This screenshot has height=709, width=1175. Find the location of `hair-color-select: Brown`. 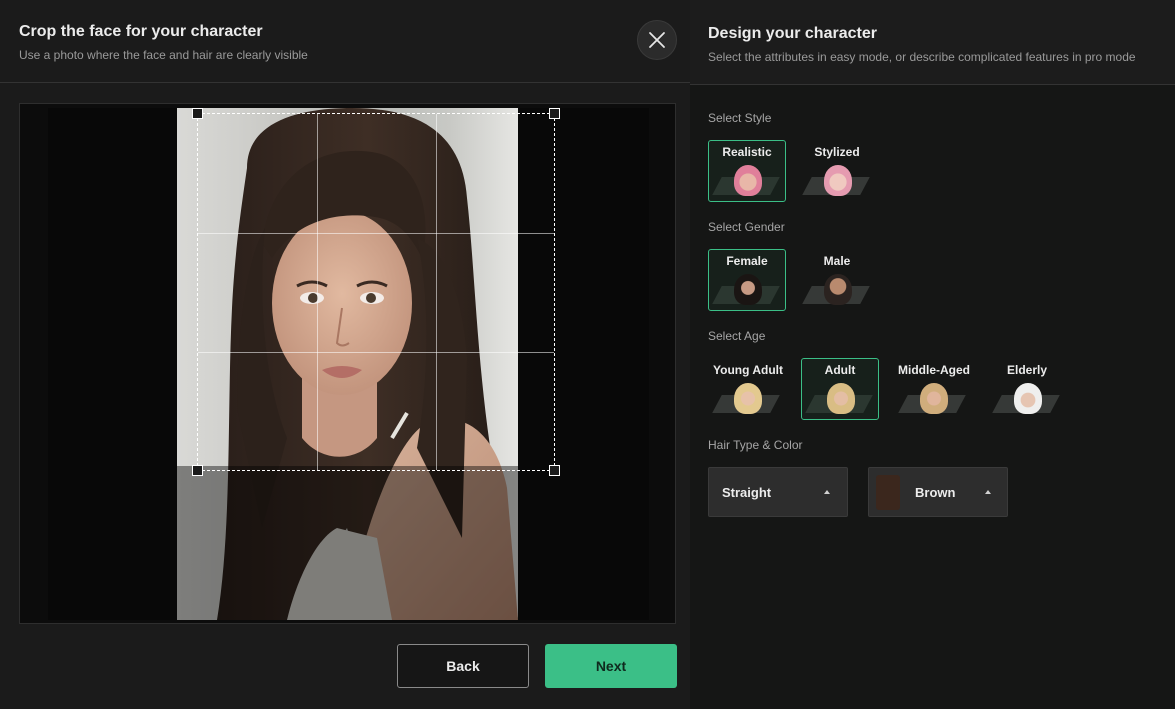

hair-color-select: Brown is located at coordinates (938, 492).